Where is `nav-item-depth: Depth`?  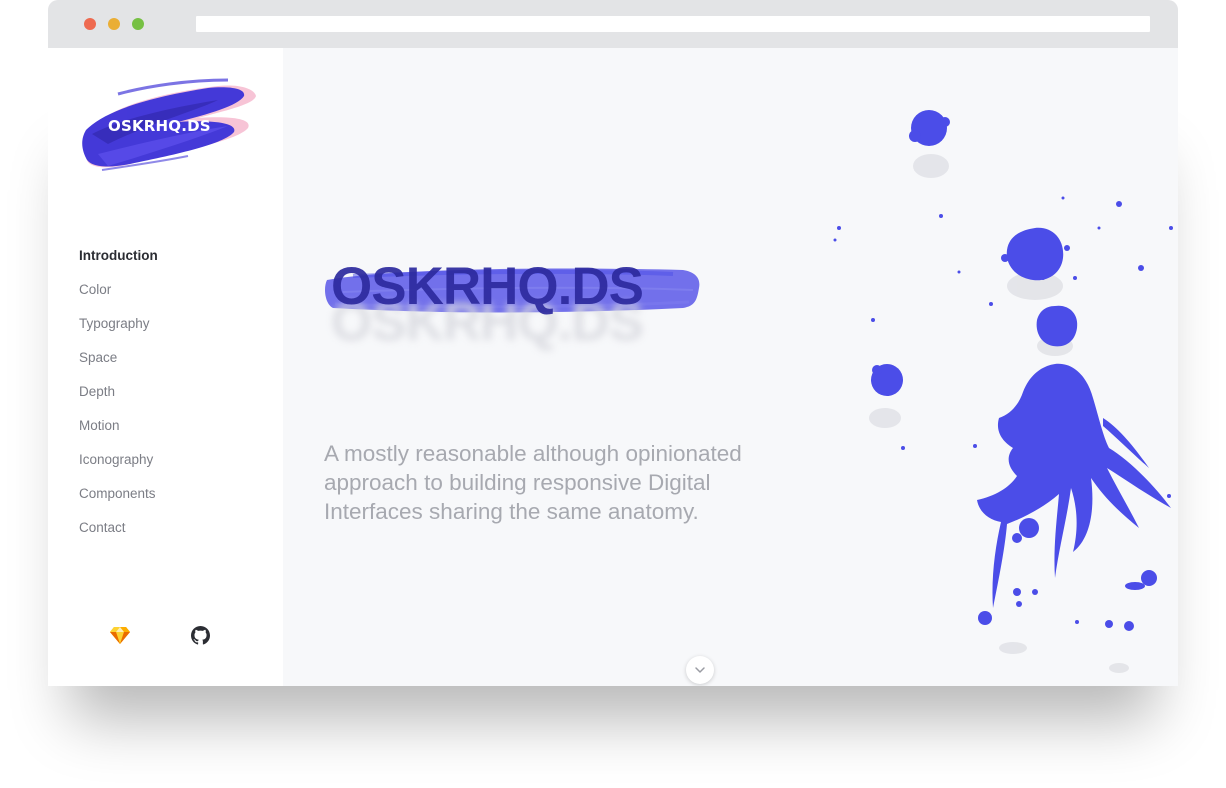 nav-item-depth: Depth is located at coordinates (118, 399).